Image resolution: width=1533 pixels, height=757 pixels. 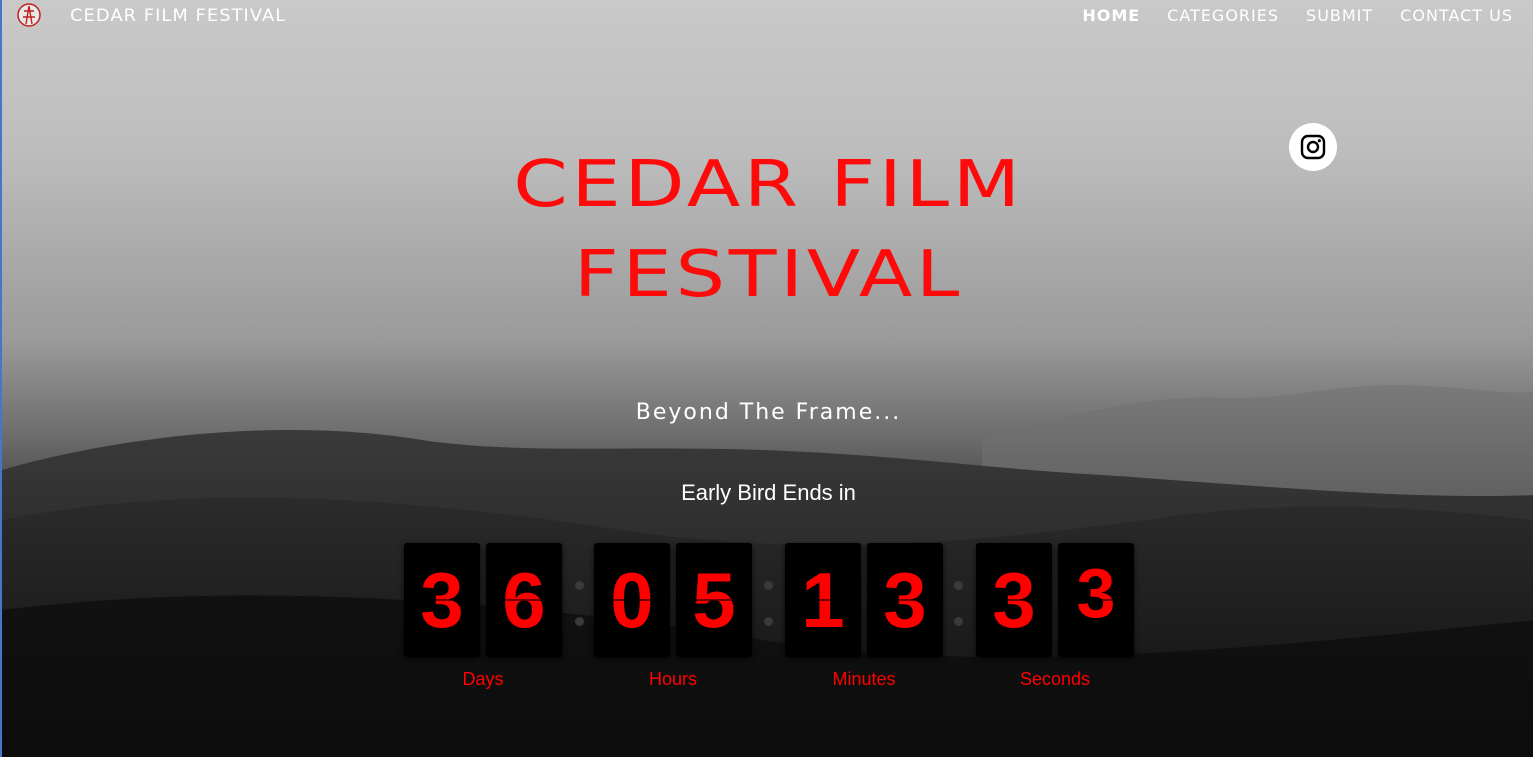 I want to click on nav-contact-us: CONTACT US, so click(x=1456, y=15).